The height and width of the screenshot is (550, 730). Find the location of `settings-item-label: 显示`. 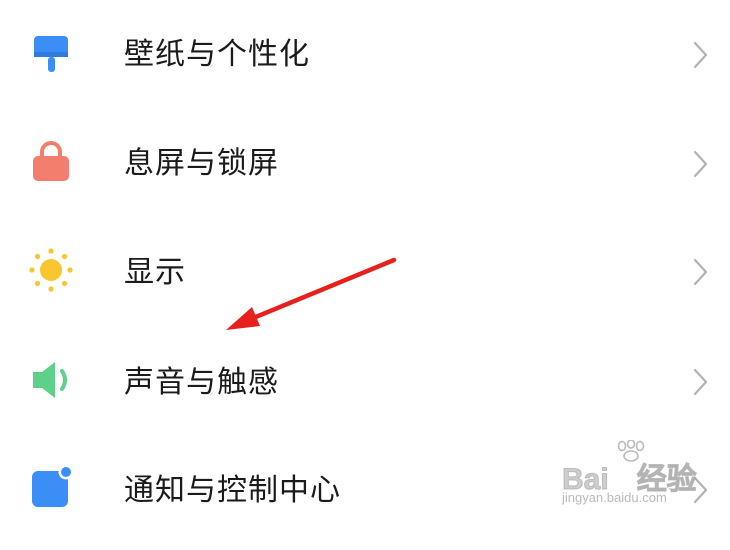

settings-item-label: 显示 is located at coordinates (155, 272).